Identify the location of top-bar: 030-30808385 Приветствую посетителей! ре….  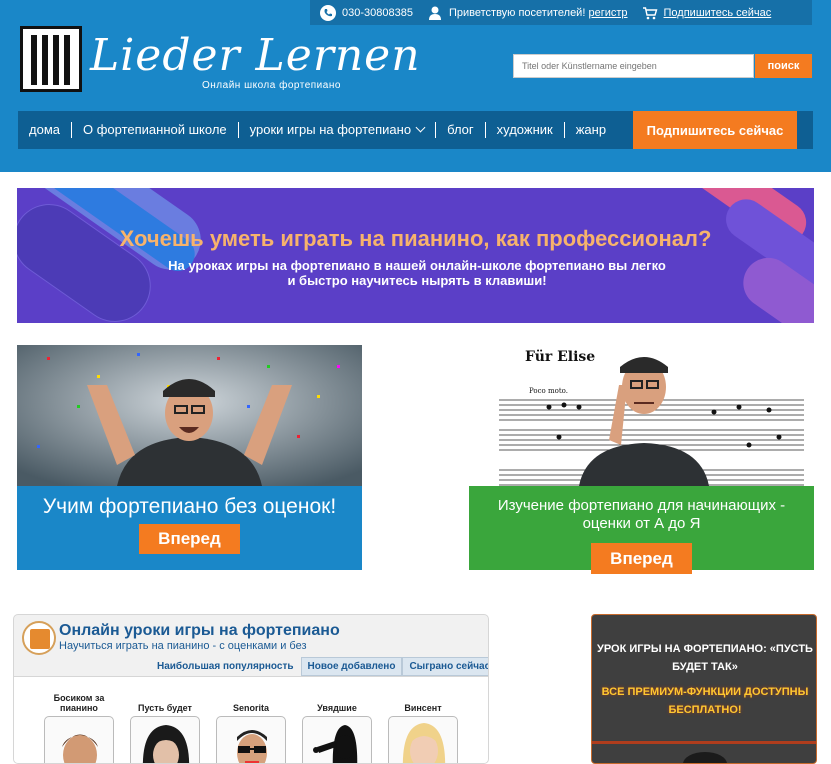
(561, 12).